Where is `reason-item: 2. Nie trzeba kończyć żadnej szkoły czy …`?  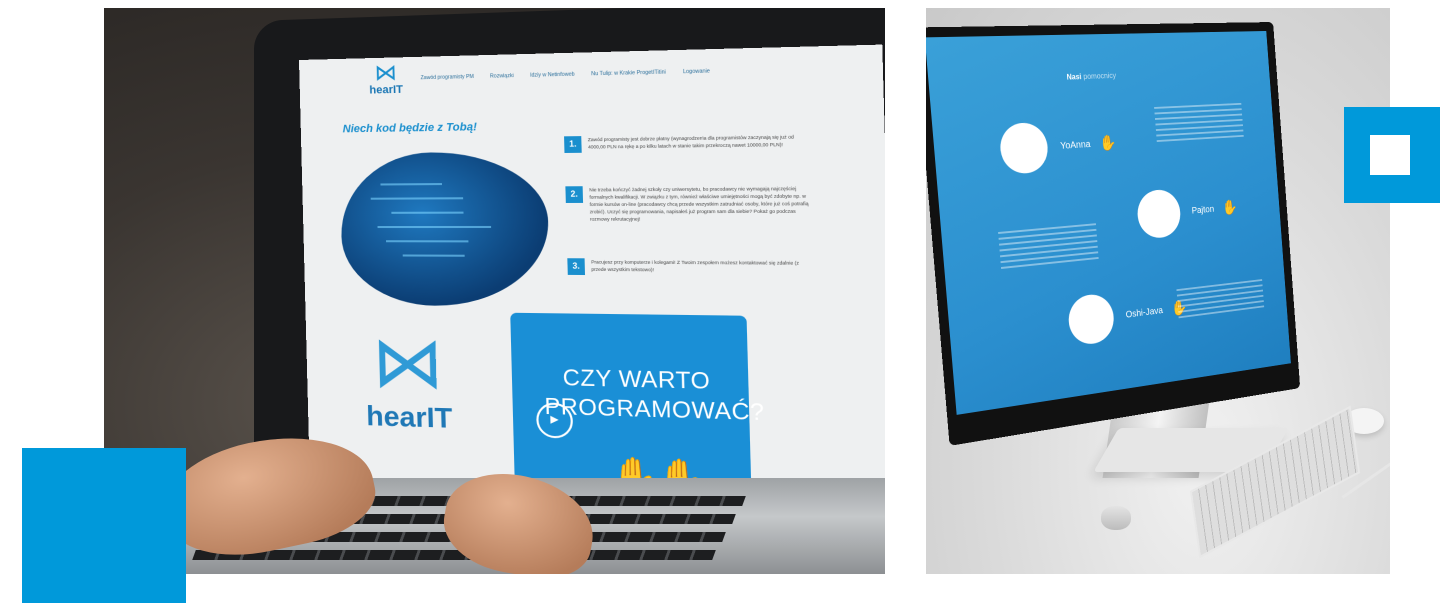
reason-item: 2. Nie trzeba kończyć żadnej szkoły czy … is located at coordinates (688, 204).